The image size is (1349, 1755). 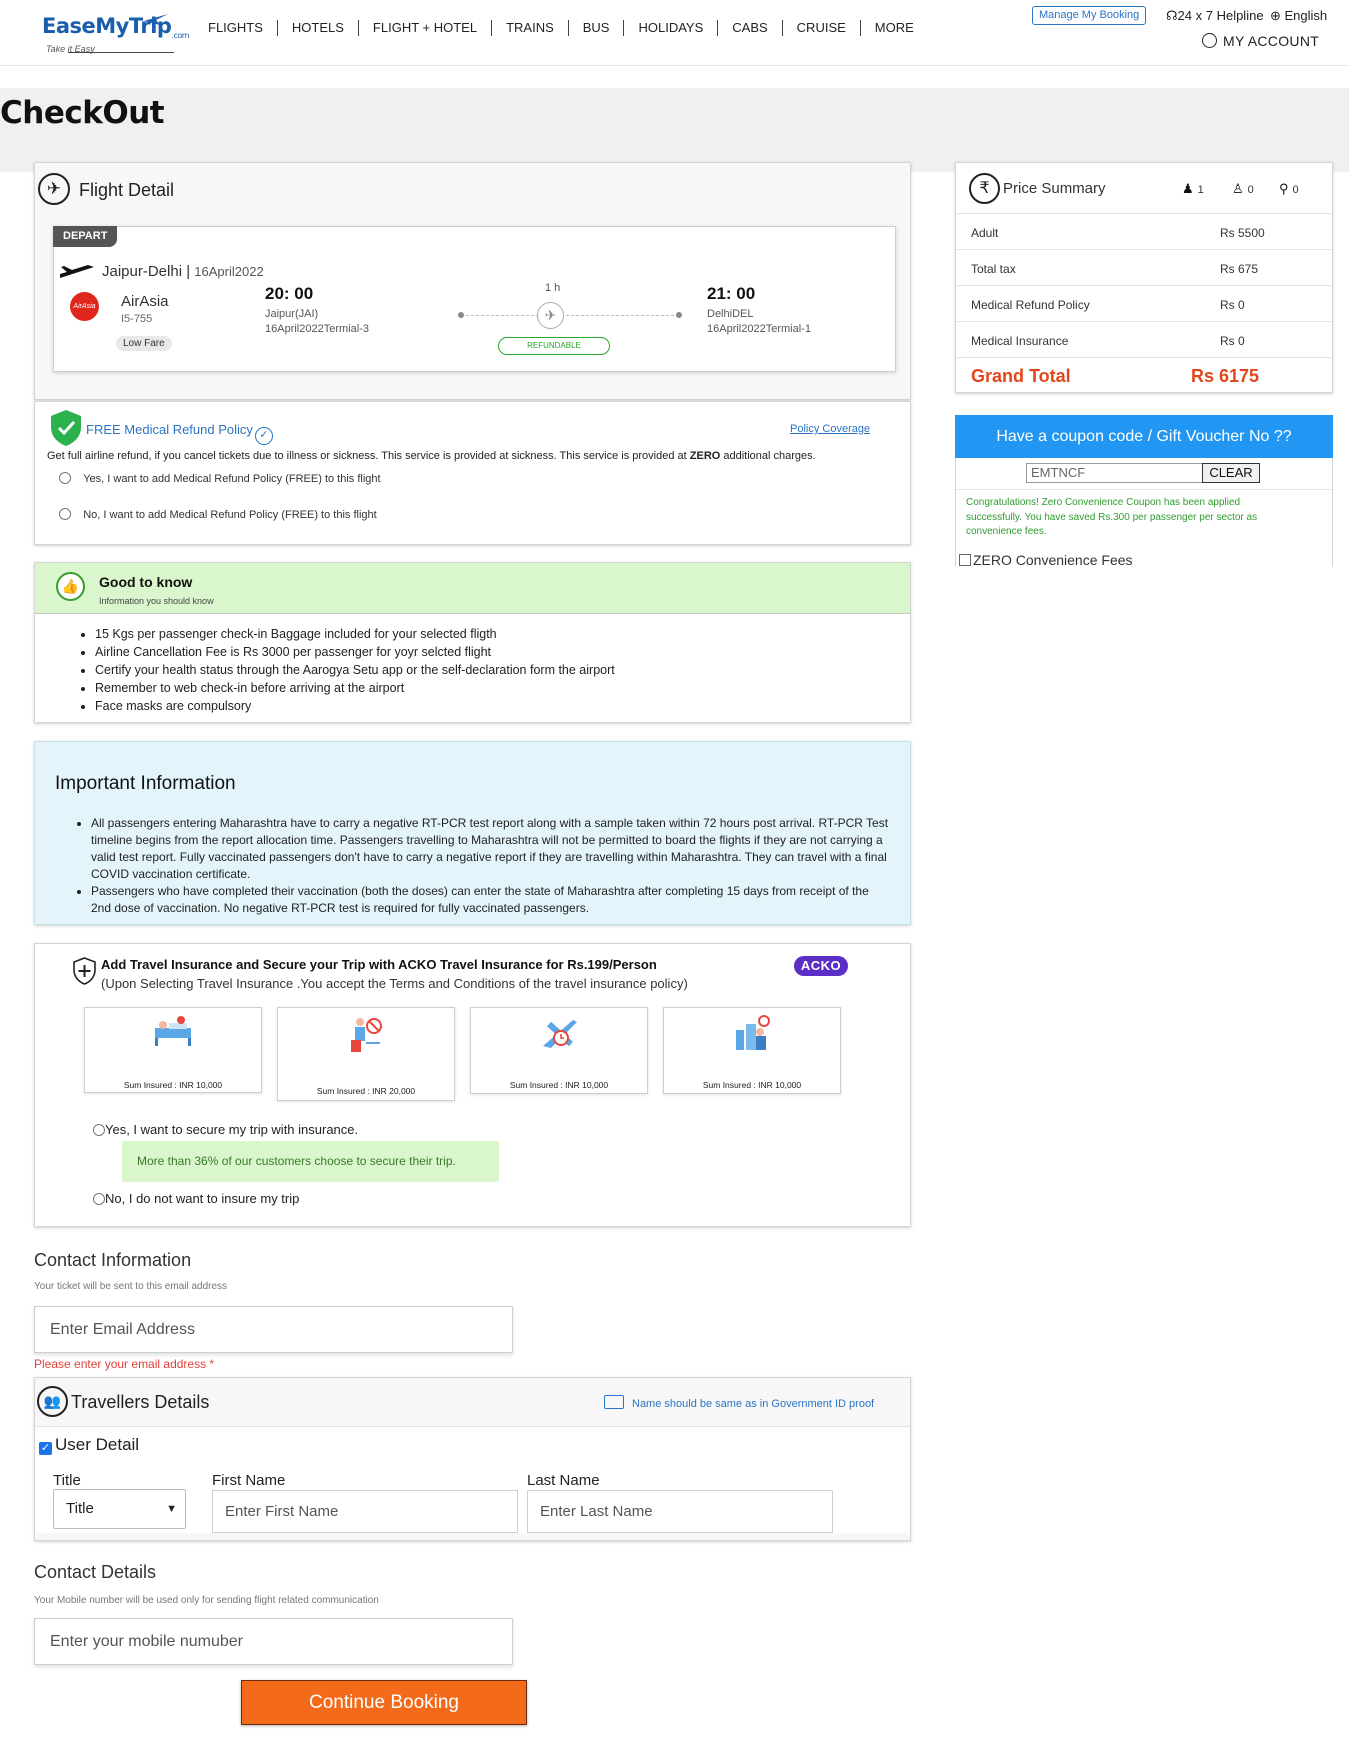 I want to click on adult-icon: ♟, so click(x=1188, y=188).